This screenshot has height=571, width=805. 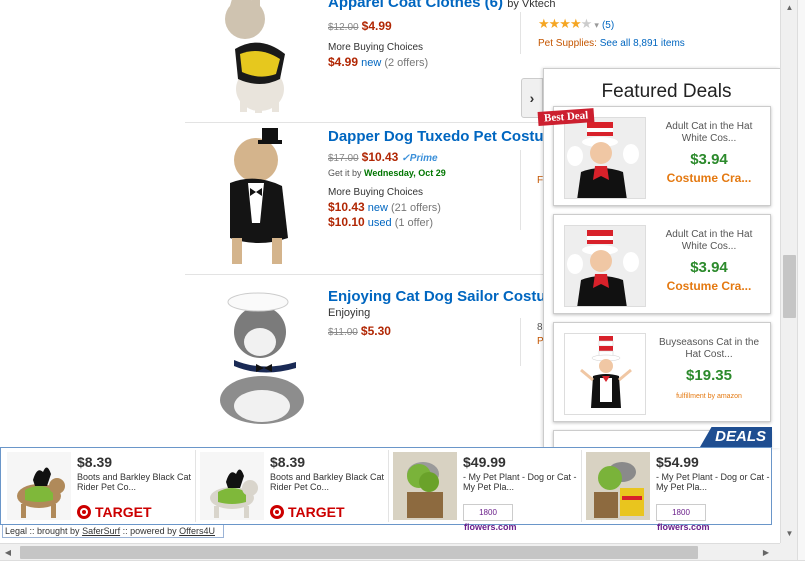 What do you see at coordinates (766, 552) in the screenshot?
I see `scroll-right-arrow-icon: ▶` at bounding box center [766, 552].